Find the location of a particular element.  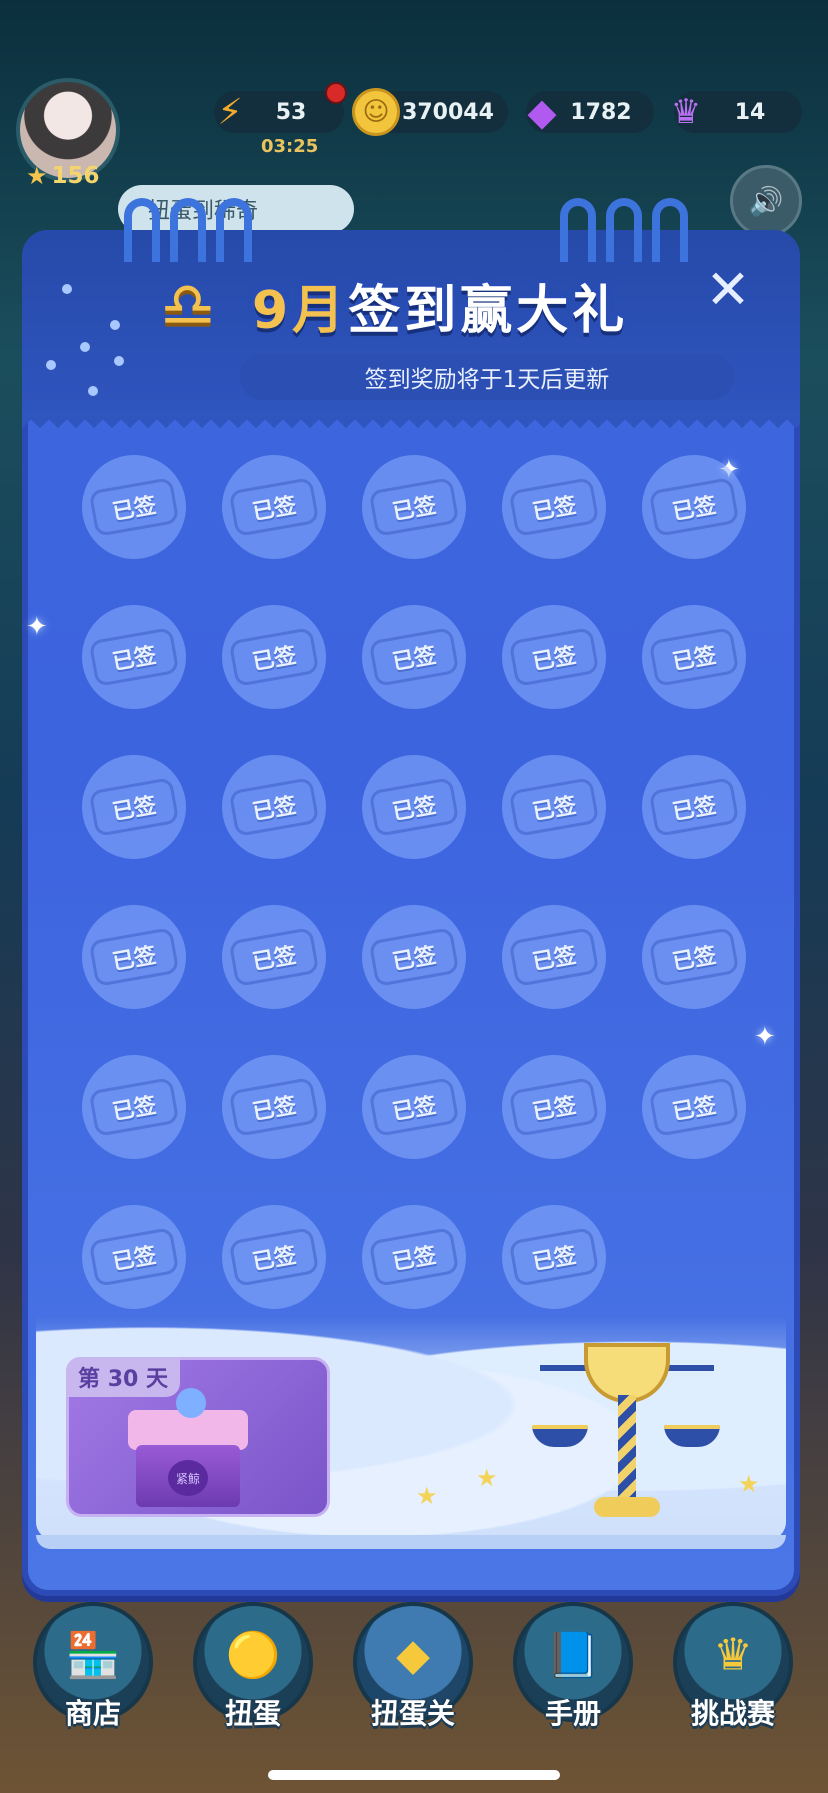

gift-emblem: 紧鲸 is located at coordinates (188, 1478).